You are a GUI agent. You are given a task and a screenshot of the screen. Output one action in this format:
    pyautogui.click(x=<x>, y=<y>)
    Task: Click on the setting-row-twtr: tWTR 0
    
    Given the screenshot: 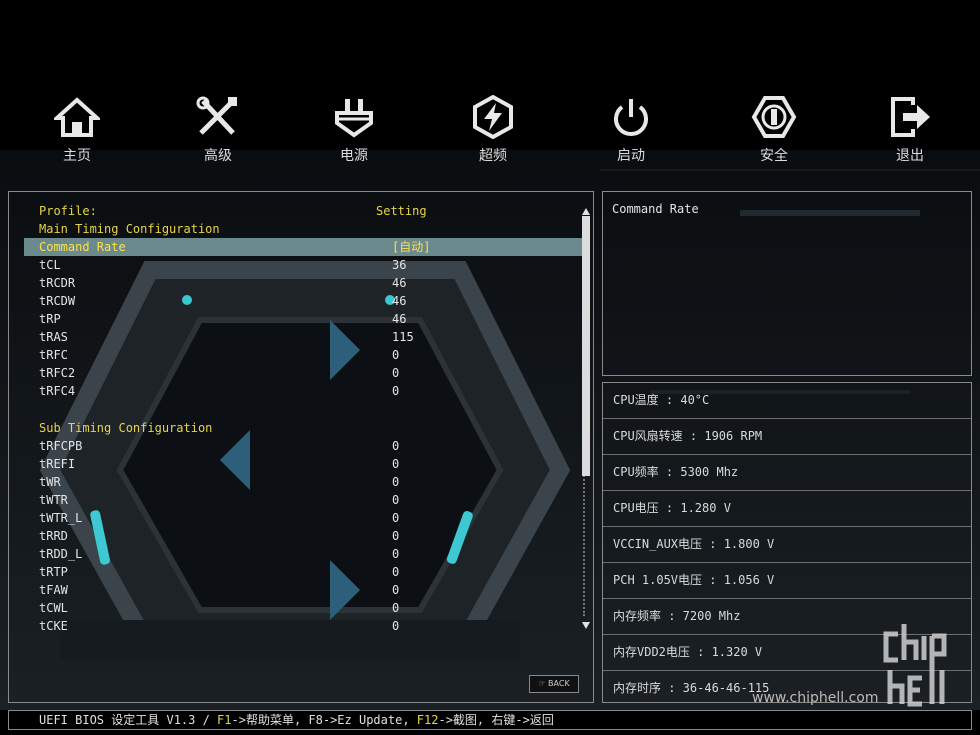 What is the action you would take?
    pyautogui.click(x=305, y=500)
    